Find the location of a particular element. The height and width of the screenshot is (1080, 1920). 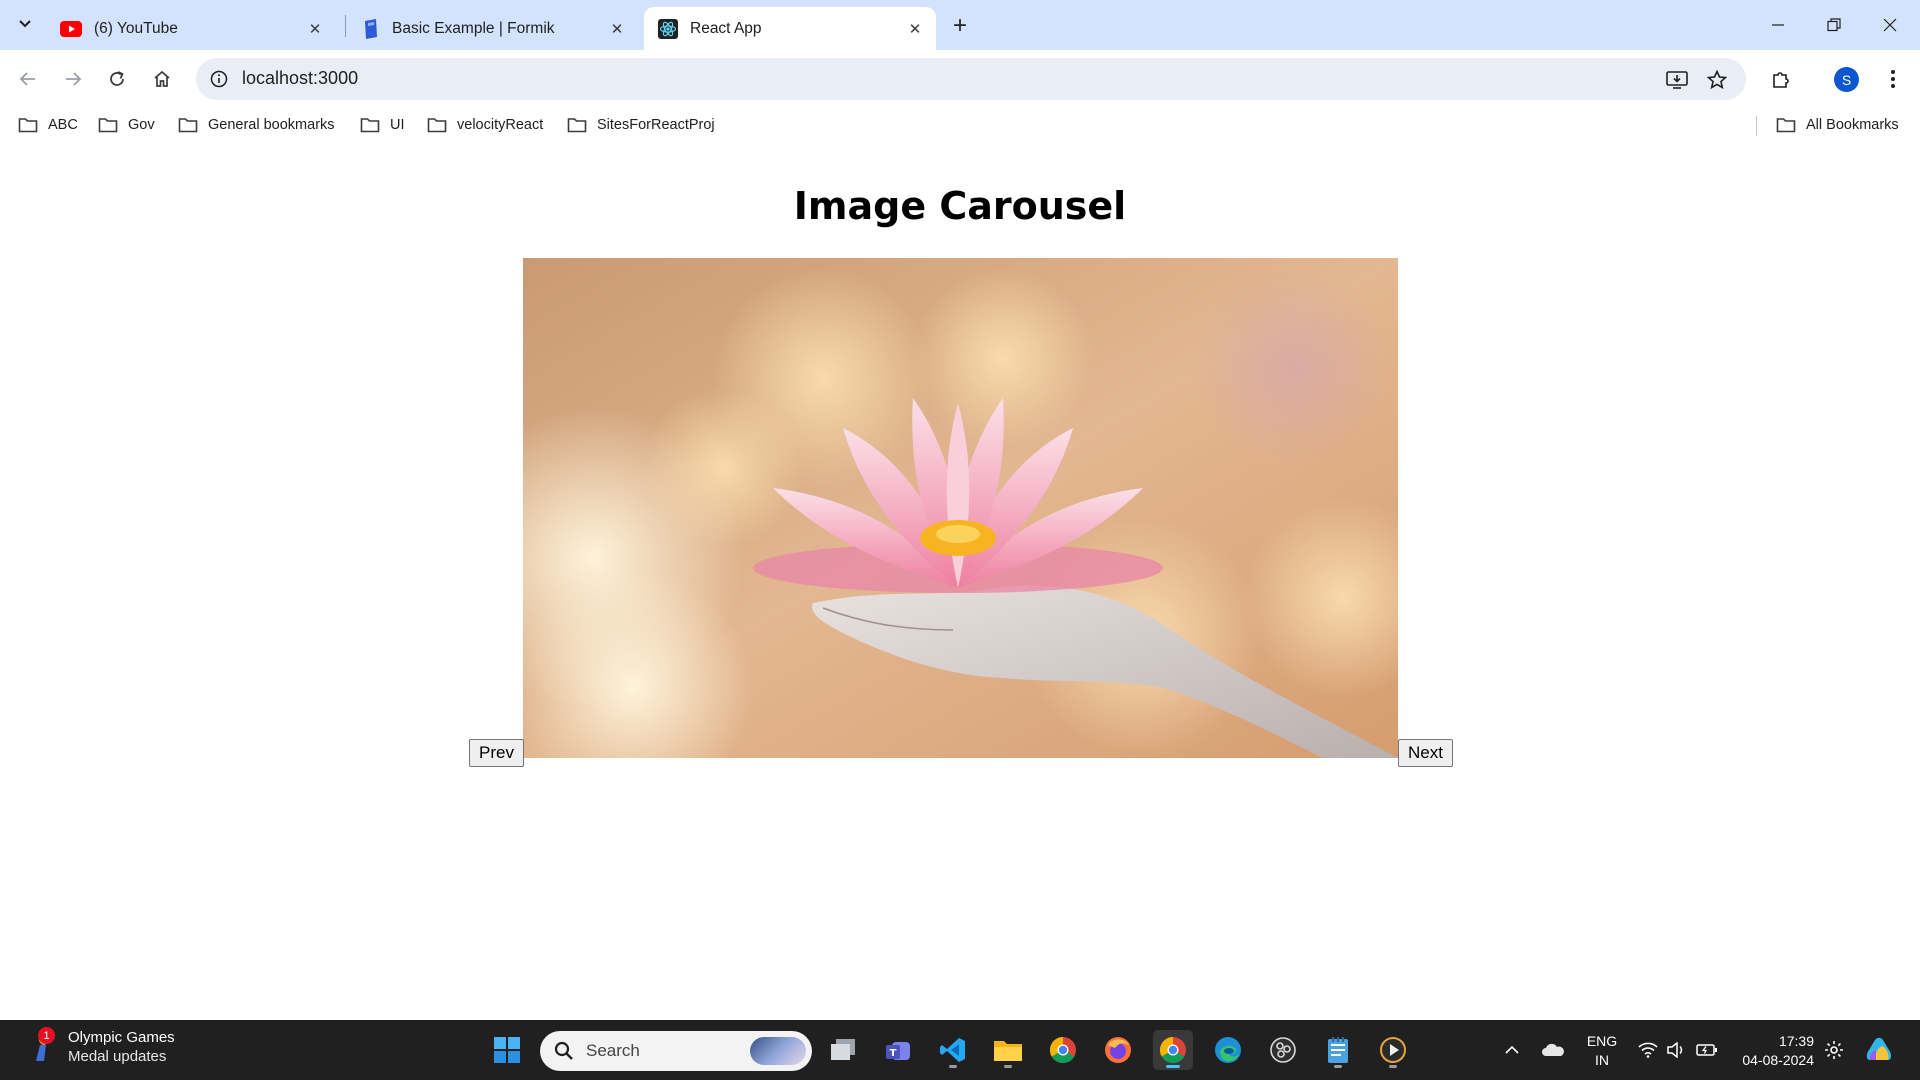

bookmark-folder-abc: ABC is located at coordinates (48, 125).